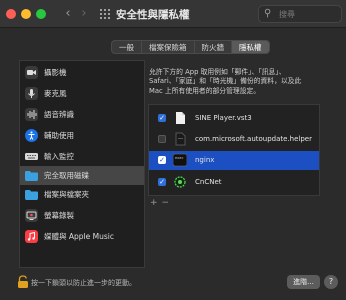 The height and width of the screenshot is (300, 346). What do you see at coordinates (208, 182) in the screenshot?
I see `app-label: CnCNet` at bounding box center [208, 182].